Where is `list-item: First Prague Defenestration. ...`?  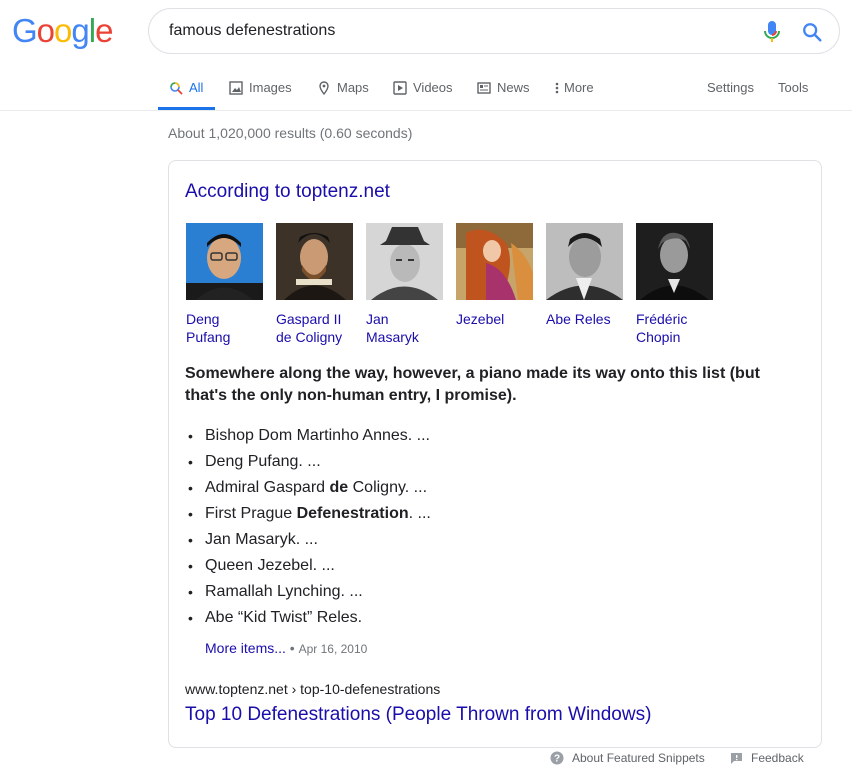 list-item: First Prague Defenestration. ... is located at coordinates (309, 514).